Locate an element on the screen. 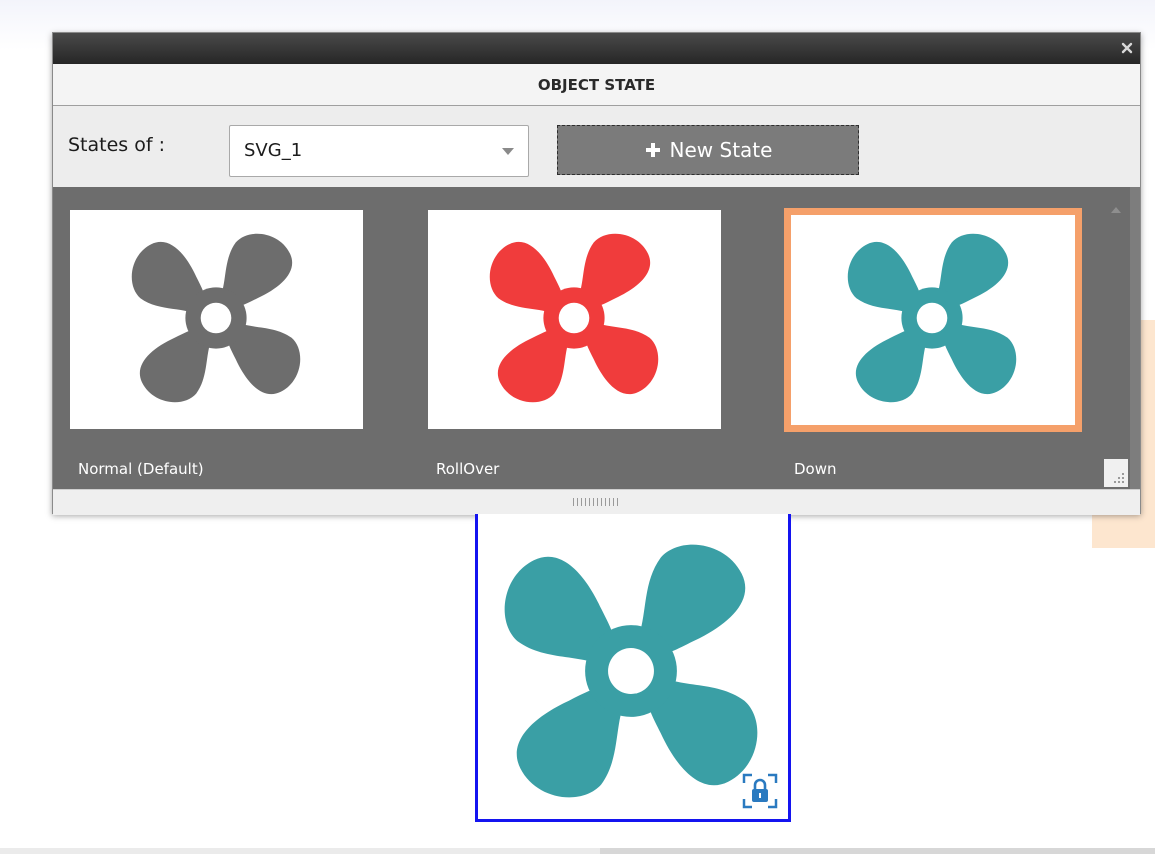 The width and height of the screenshot is (1155, 854). gallery-scrollbar is located at coordinates (1135, 338).